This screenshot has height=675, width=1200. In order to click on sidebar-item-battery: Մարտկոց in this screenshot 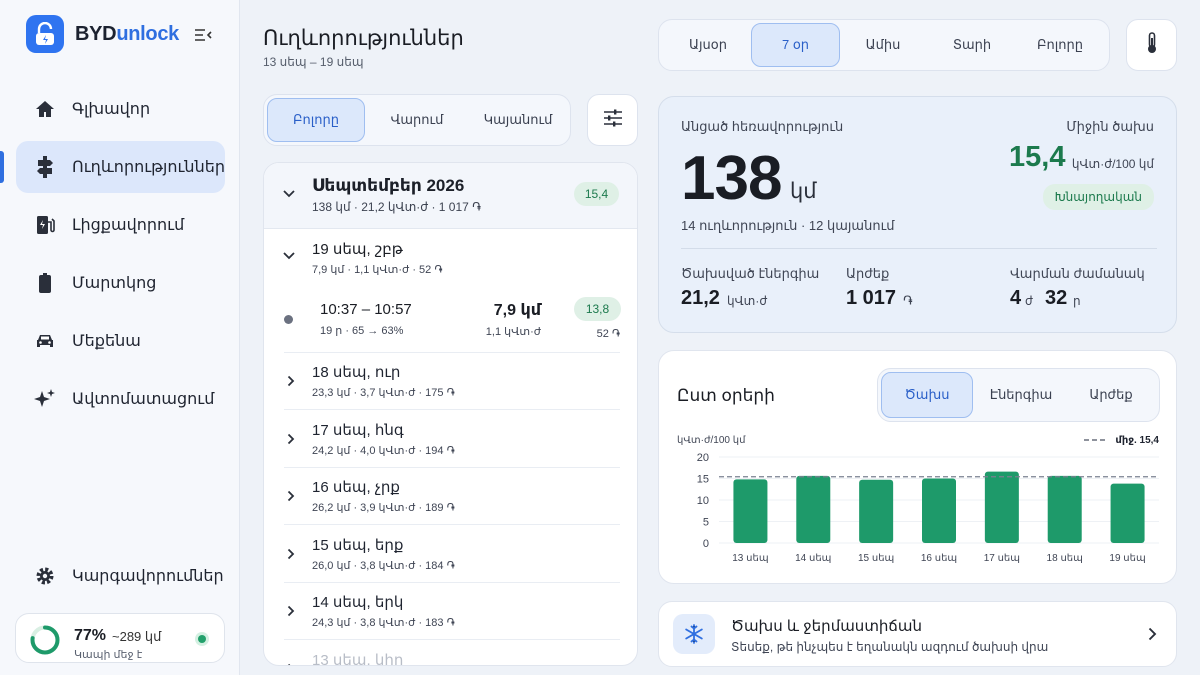, I will do `click(120, 283)`.